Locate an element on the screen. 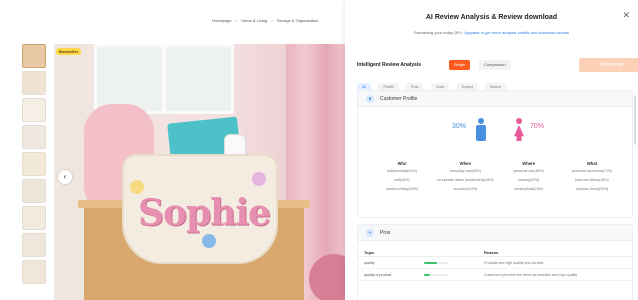 The height and width of the screenshot is (300, 638). image-name-text: Sophie is located at coordinates (204, 213).